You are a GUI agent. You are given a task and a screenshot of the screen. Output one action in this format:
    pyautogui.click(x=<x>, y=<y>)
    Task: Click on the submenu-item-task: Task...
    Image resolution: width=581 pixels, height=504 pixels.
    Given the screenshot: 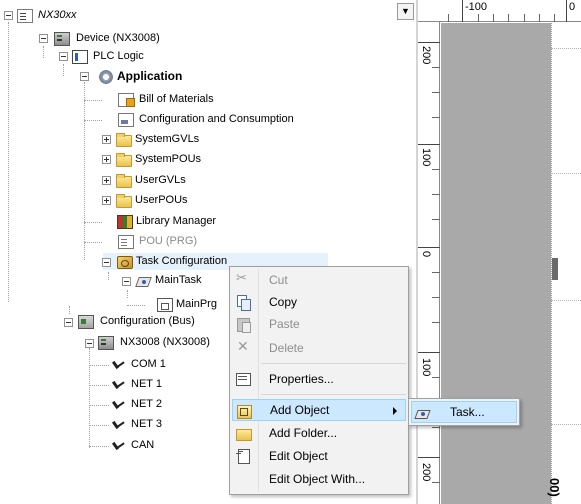 What is the action you would take?
    pyautogui.click(x=464, y=412)
    